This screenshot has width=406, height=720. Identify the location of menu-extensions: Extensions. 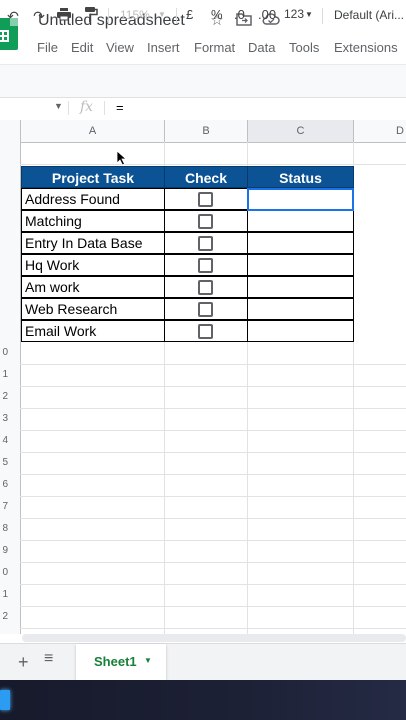
(366, 47).